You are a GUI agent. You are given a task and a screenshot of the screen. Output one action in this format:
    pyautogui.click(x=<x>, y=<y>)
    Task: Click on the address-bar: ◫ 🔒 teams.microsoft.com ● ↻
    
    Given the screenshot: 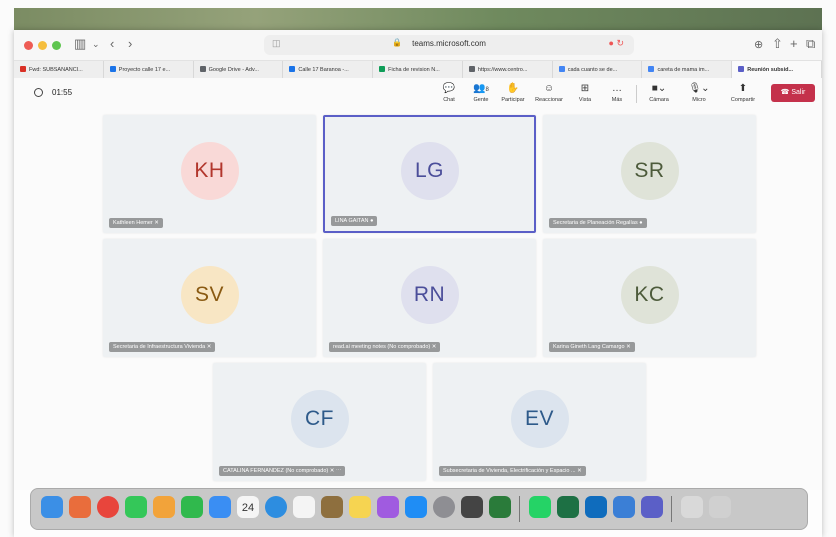 What is the action you would take?
    pyautogui.click(x=449, y=45)
    